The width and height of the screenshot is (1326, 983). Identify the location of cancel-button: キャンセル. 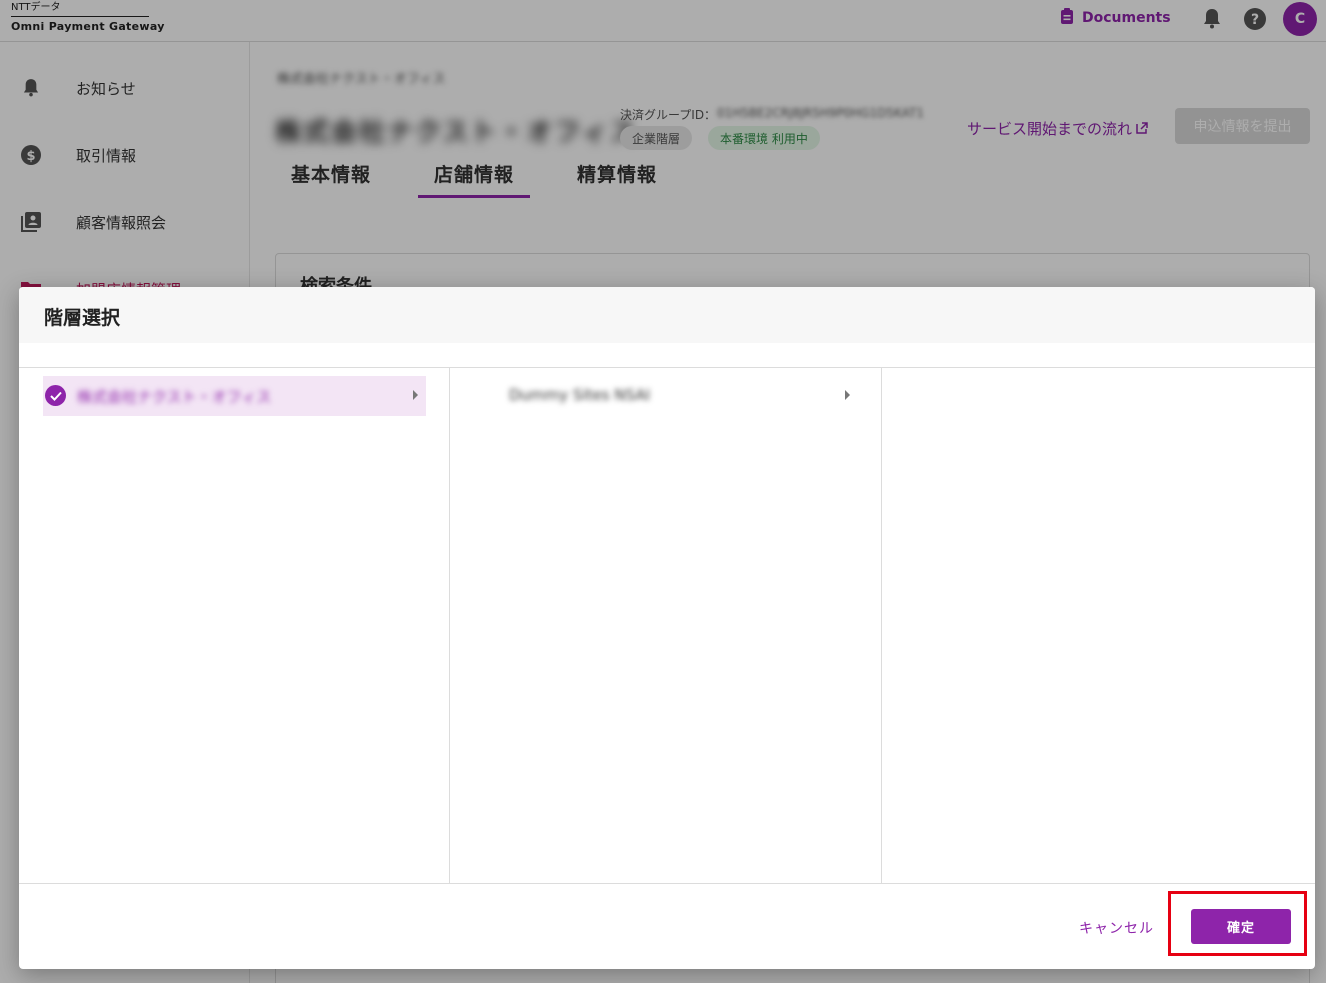
(1116, 928).